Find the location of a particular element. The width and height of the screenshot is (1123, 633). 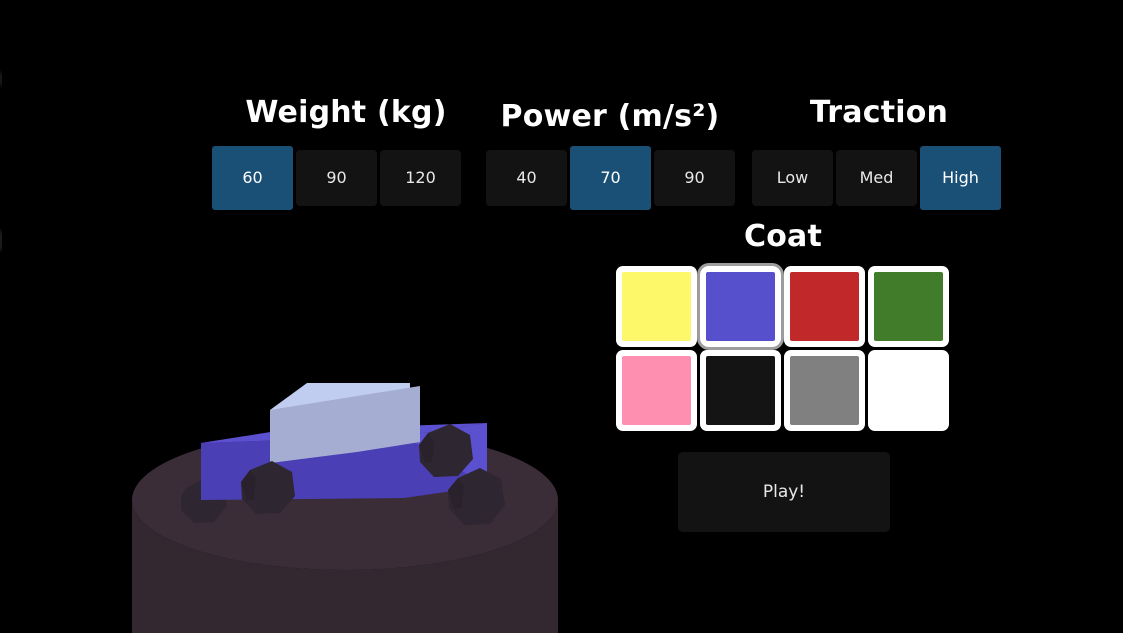

cabin-top-face is located at coordinates (340, 396).